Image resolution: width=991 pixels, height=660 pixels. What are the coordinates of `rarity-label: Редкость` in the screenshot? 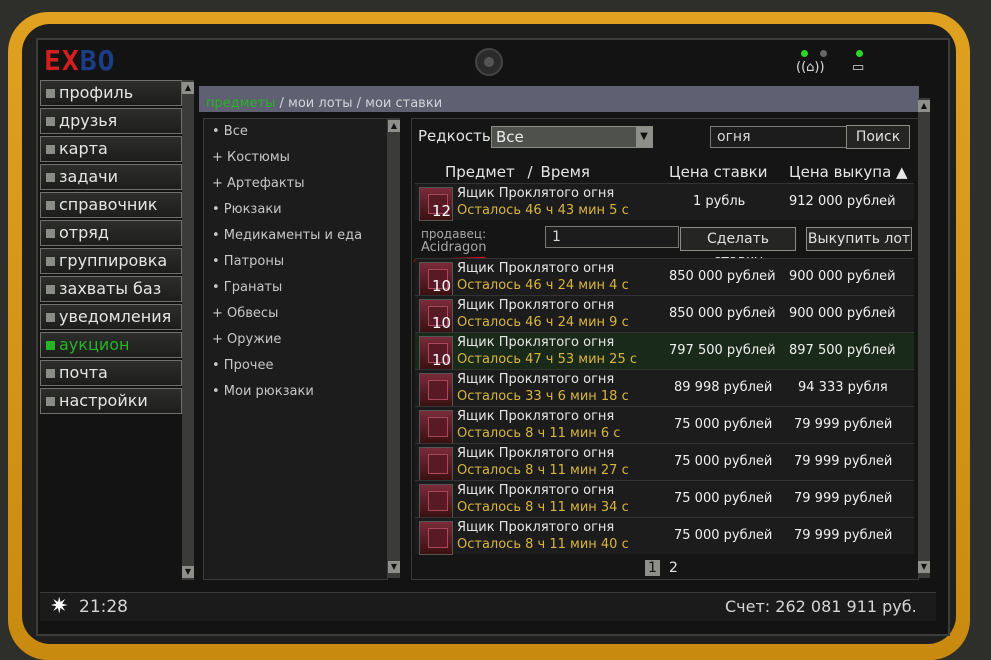 It's located at (454, 136).